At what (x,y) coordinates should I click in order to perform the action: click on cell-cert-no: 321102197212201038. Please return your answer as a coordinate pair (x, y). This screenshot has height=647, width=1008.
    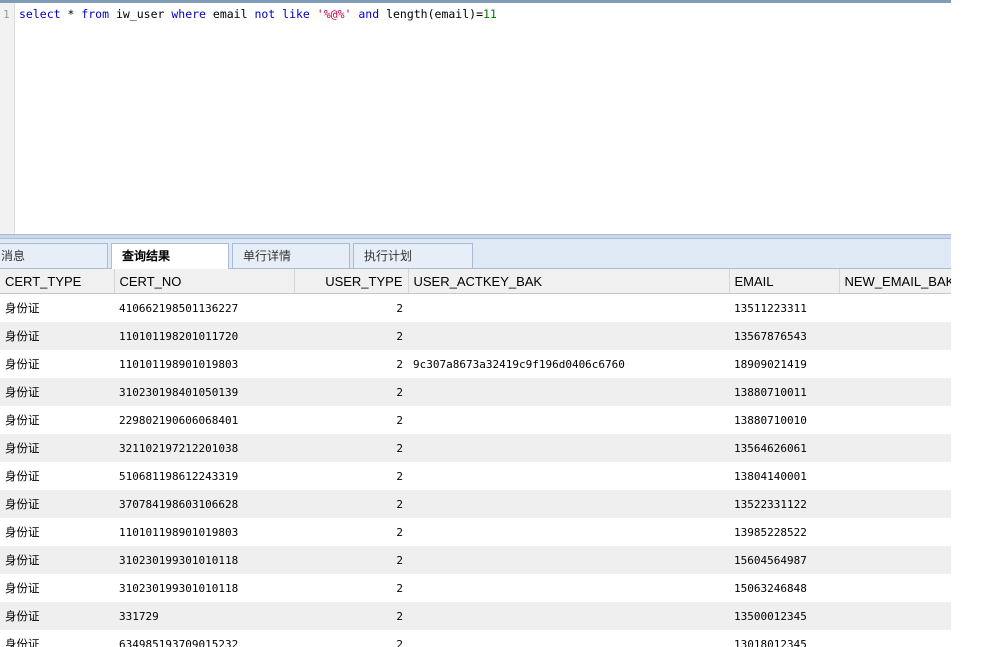
    Looking at the image, I should click on (204, 448).